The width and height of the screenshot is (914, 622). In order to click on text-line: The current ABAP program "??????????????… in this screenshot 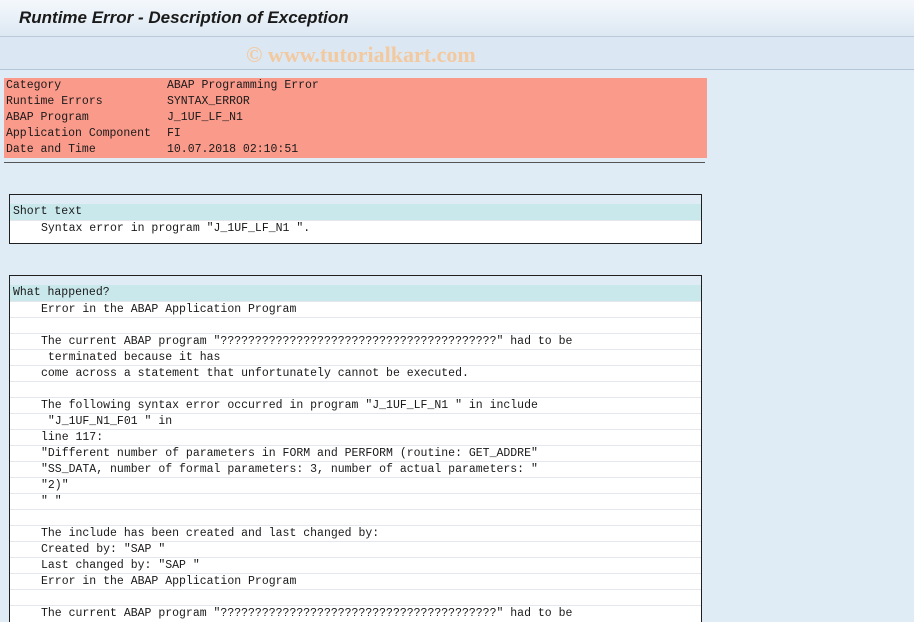, I will do `click(355, 341)`.